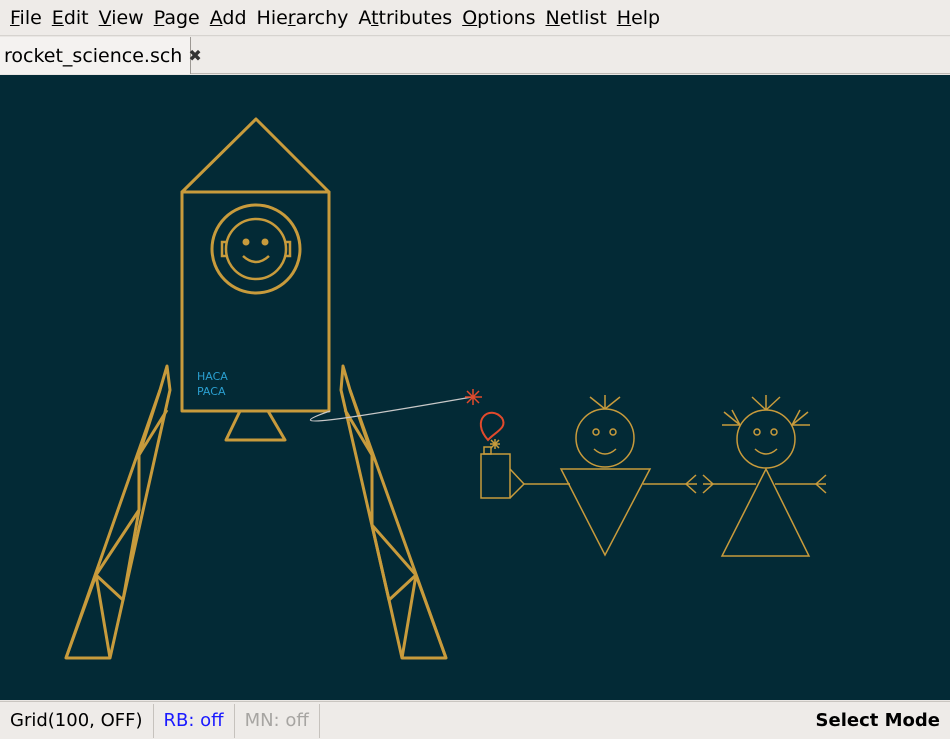 Image resolution: width=950 pixels, height=739 pixels. What do you see at coordinates (211, 391) in the screenshot?
I see `rocket-label-line2: PACA` at bounding box center [211, 391].